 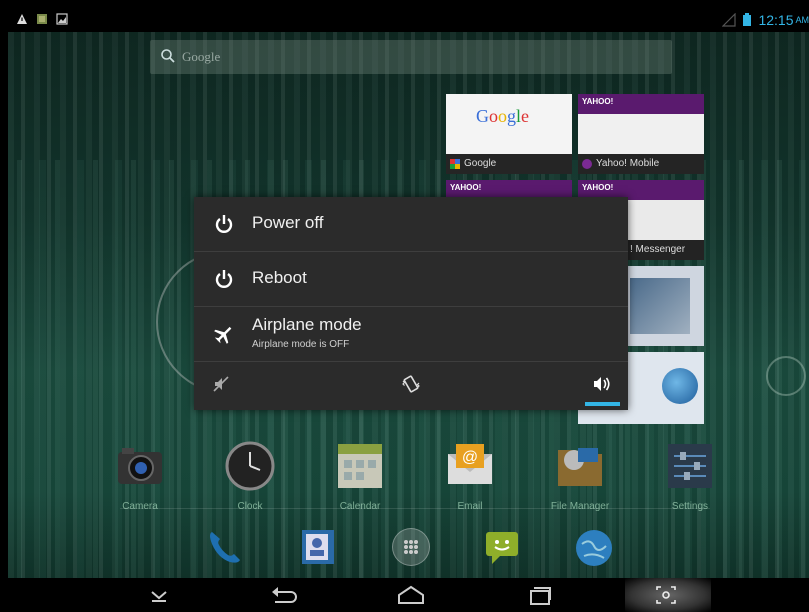 I want to click on app-email: @ Email, so click(x=470, y=476).